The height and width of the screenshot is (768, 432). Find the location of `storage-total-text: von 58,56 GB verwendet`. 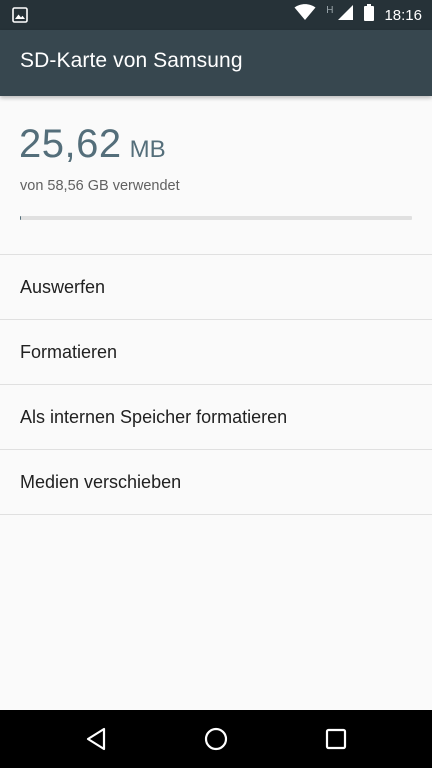

storage-total-text: von 58,56 GB verwendet is located at coordinates (100, 186).